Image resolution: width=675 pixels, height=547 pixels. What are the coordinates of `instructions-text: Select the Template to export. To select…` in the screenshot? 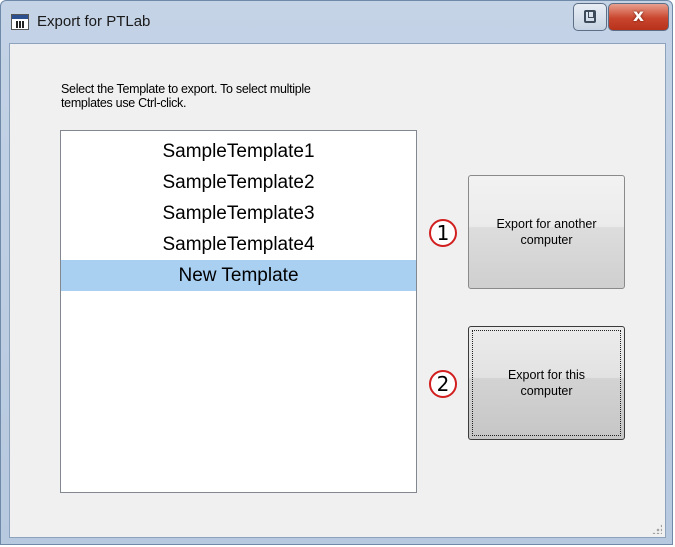 It's located at (186, 96).